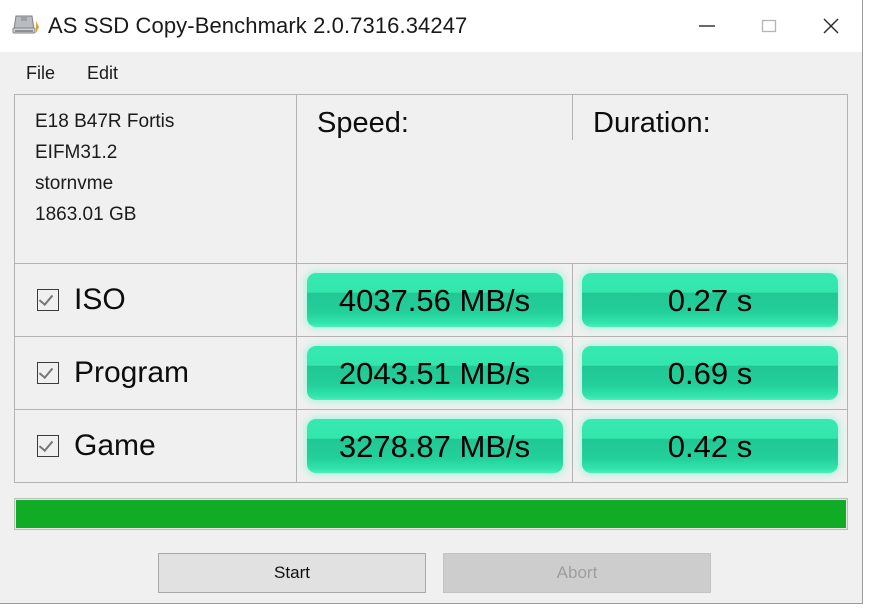  I want to click on duration-value-iso: 0.27 s, so click(710, 300).